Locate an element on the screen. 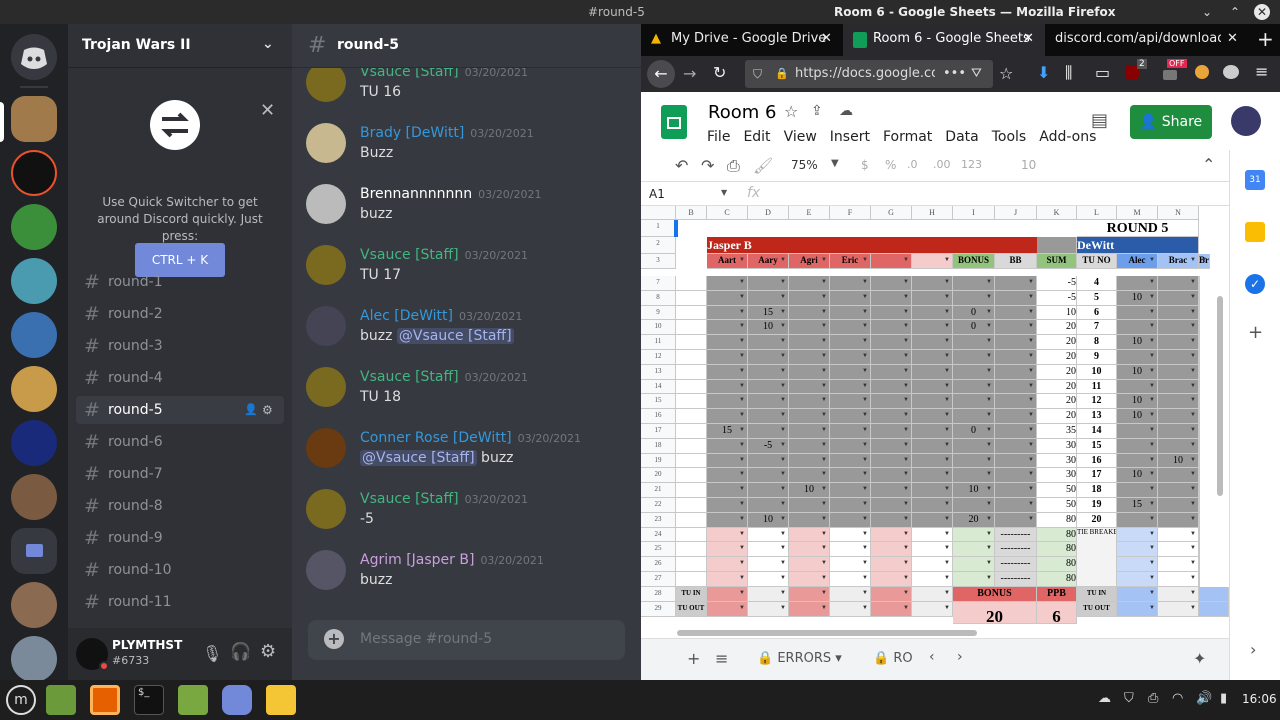 The height and width of the screenshot is (720, 1280). column-label: Aary ▼ is located at coordinates (768, 261).